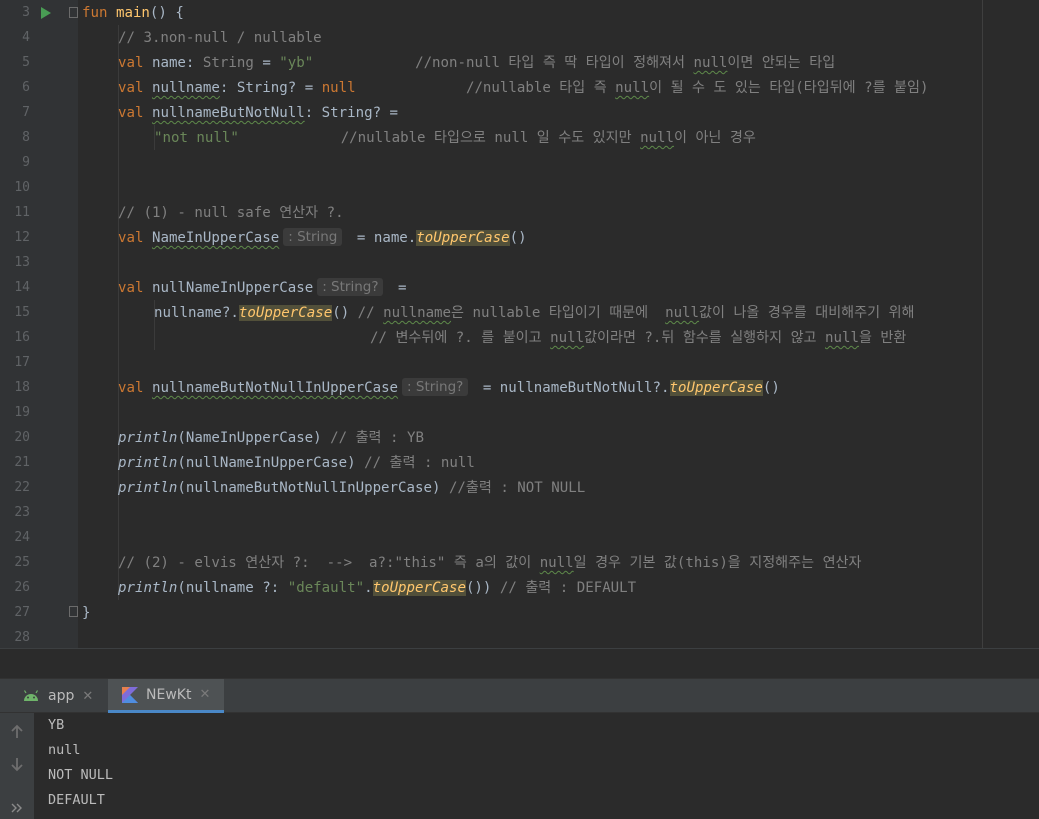 This screenshot has height=819, width=1039. I want to click on line-number: 7, so click(26, 112).